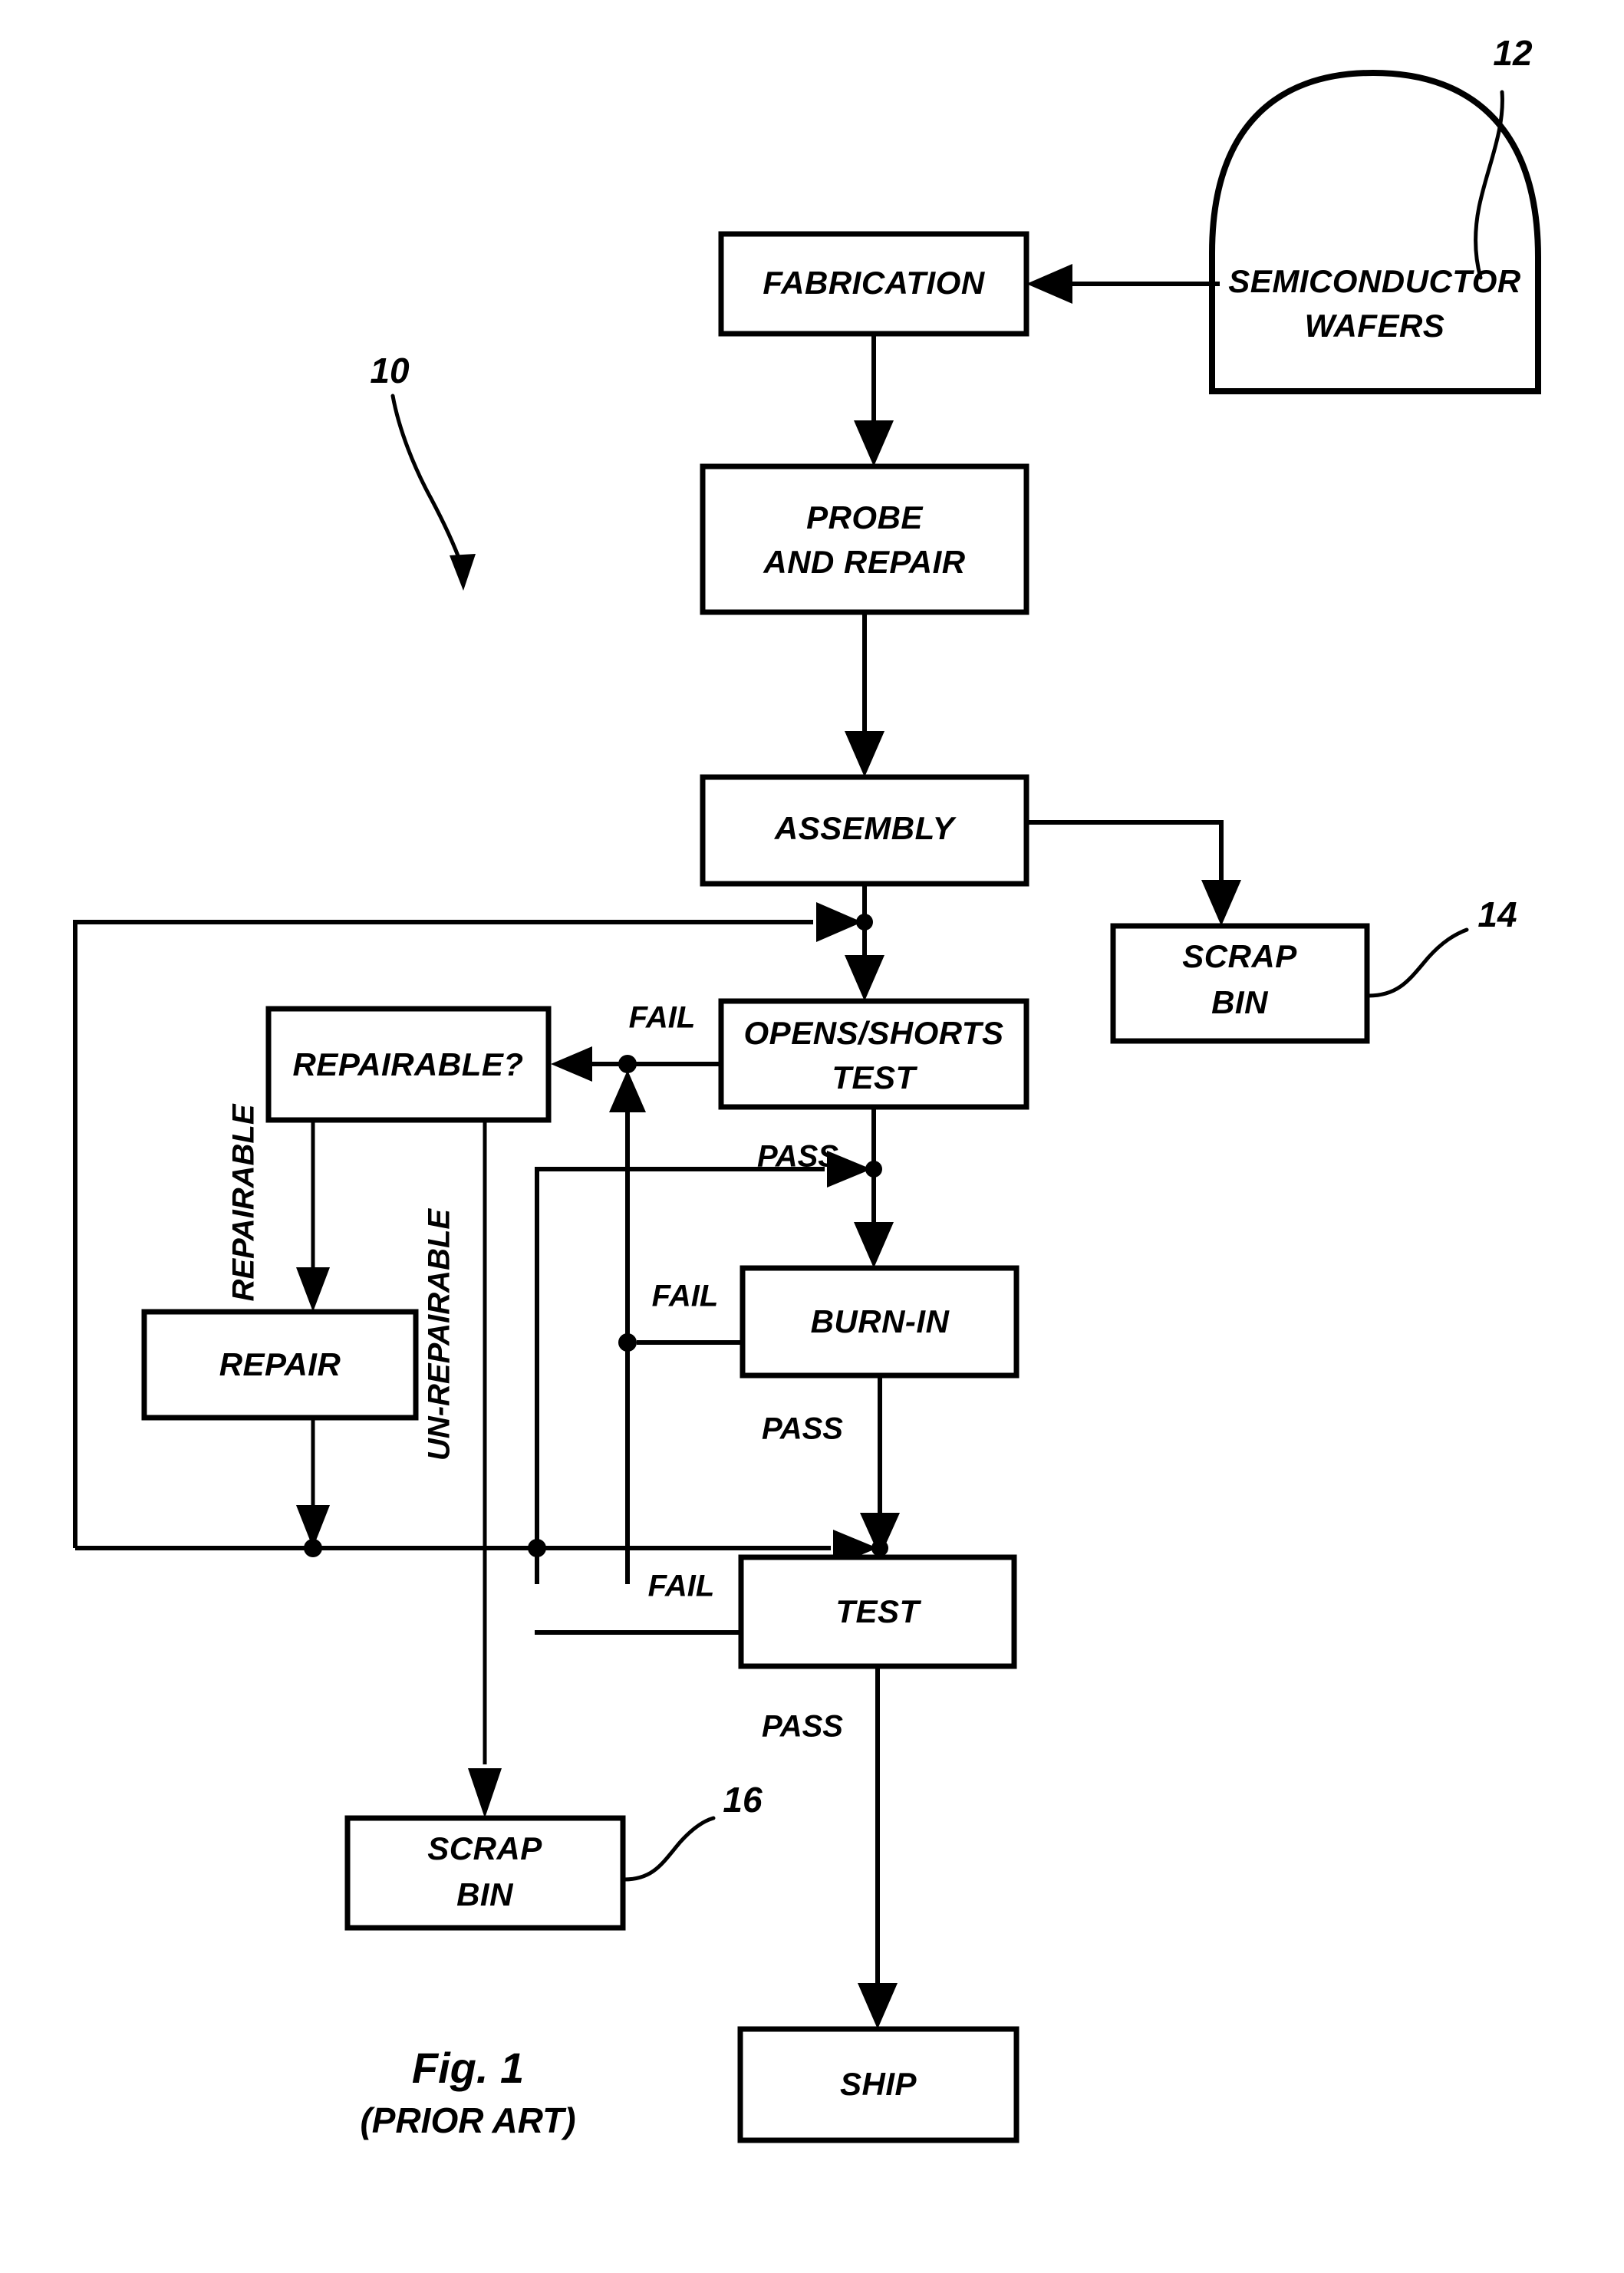  Describe the element at coordinates (485, 1894) in the screenshot. I see `scrap-bin-16-label-line2: BIN` at that location.